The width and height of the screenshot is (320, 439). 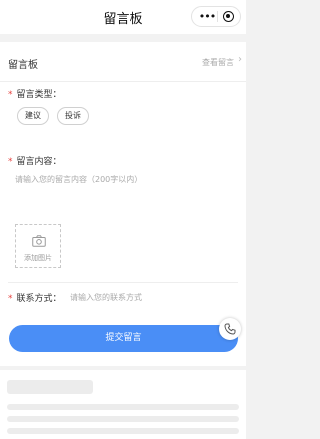 I want to click on submit-message-button: 提交留言, so click(x=123, y=338).